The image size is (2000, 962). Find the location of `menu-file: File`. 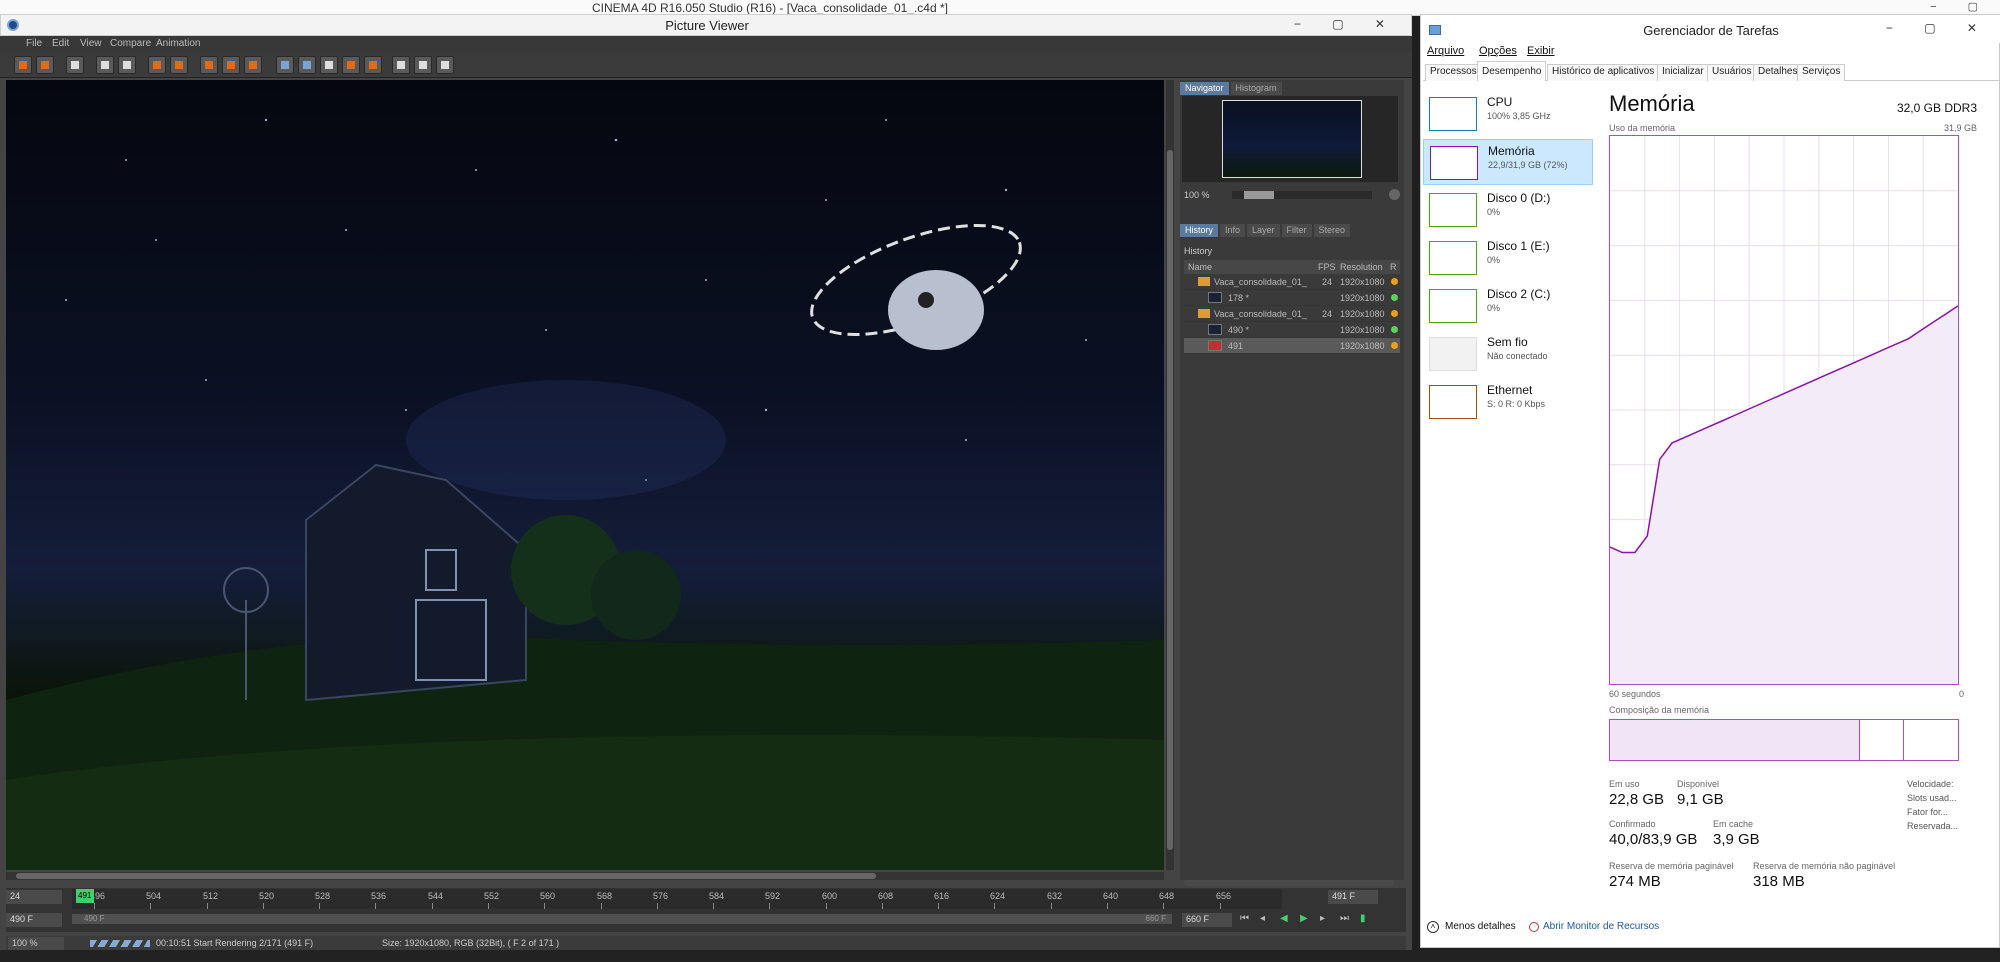

menu-file: File is located at coordinates (34, 43).